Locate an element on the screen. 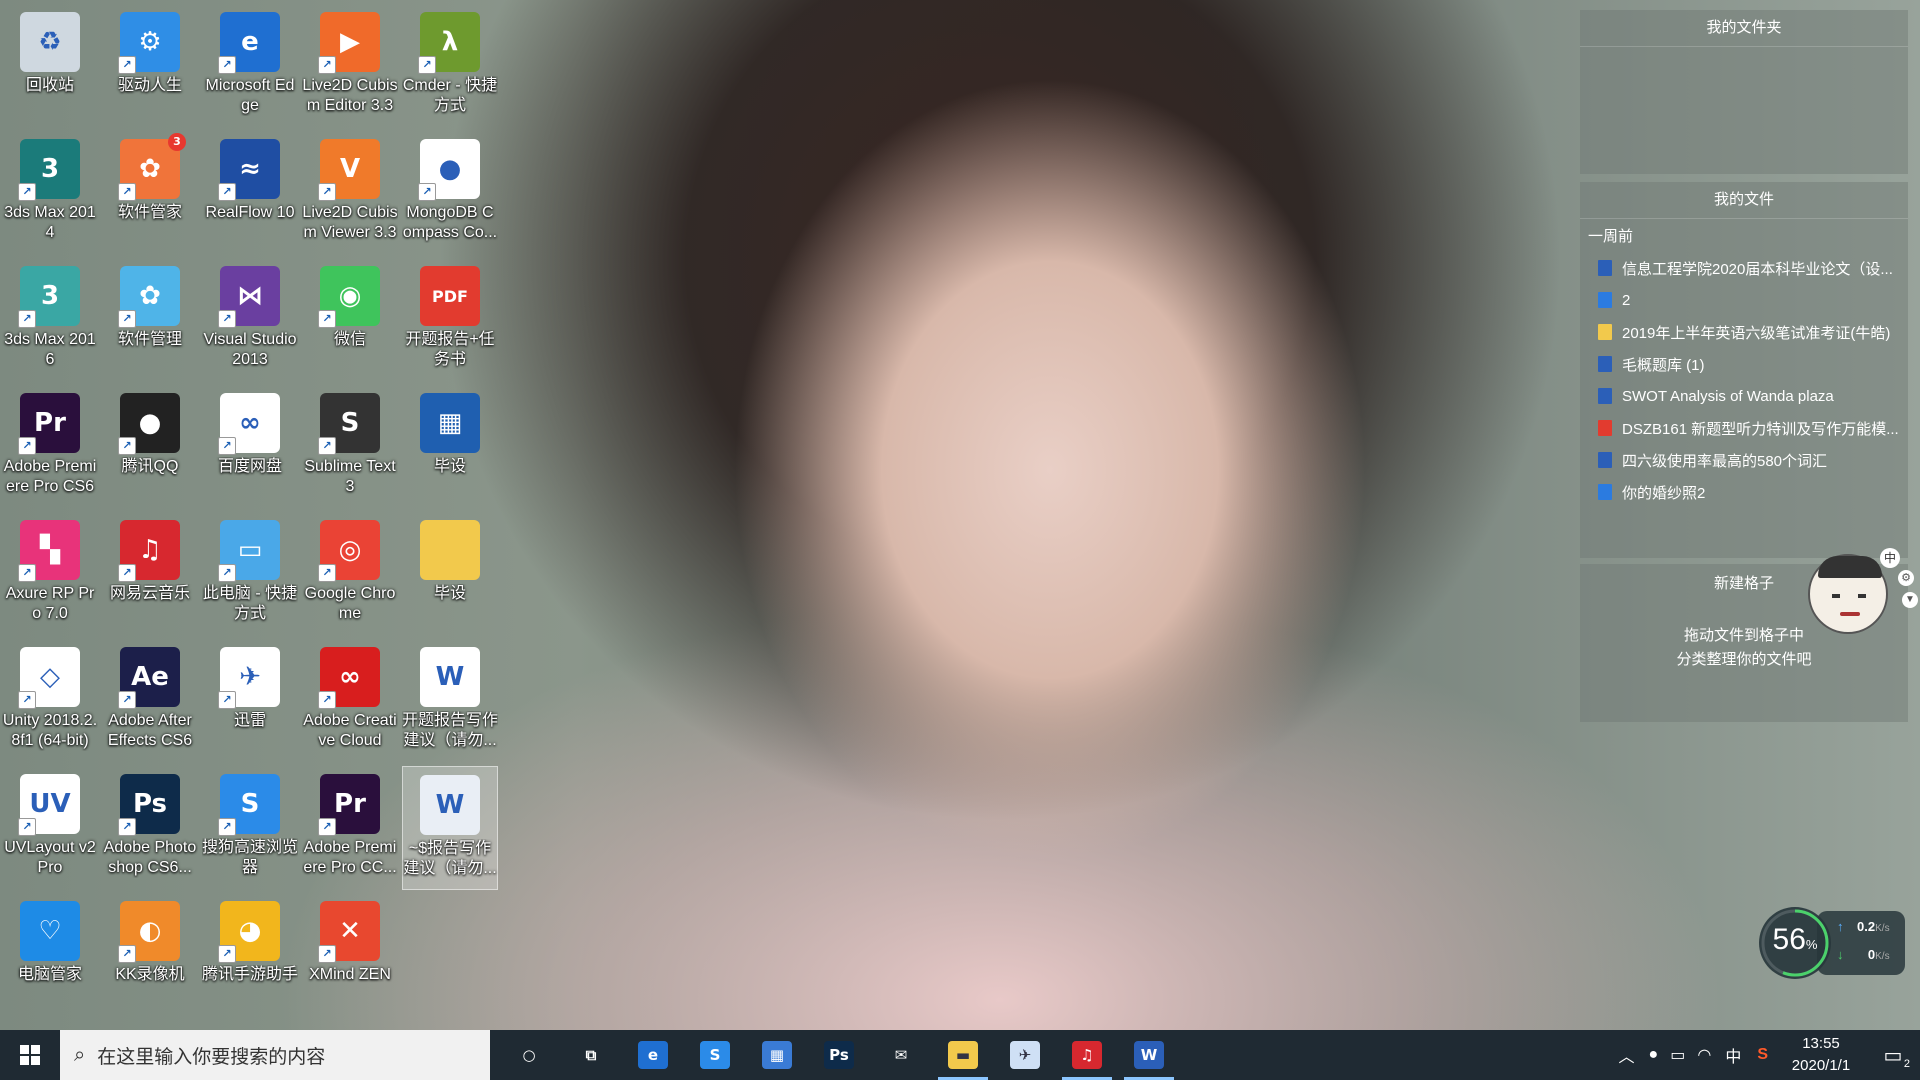  desktop-icon: UV ↗ UVLayout v2 Pro is located at coordinates (50, 828).